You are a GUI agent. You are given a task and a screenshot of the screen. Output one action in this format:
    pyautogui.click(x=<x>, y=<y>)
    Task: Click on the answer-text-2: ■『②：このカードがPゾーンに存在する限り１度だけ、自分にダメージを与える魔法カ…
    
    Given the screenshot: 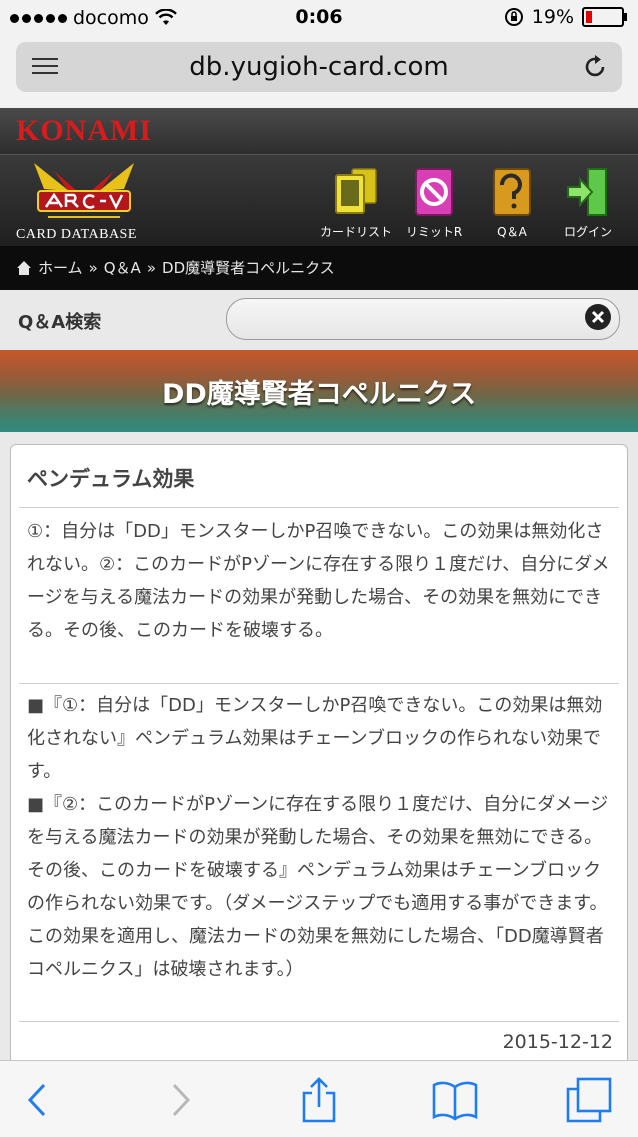 What is the action you would take?
    pyautogui.click(x=318, y=887)
    